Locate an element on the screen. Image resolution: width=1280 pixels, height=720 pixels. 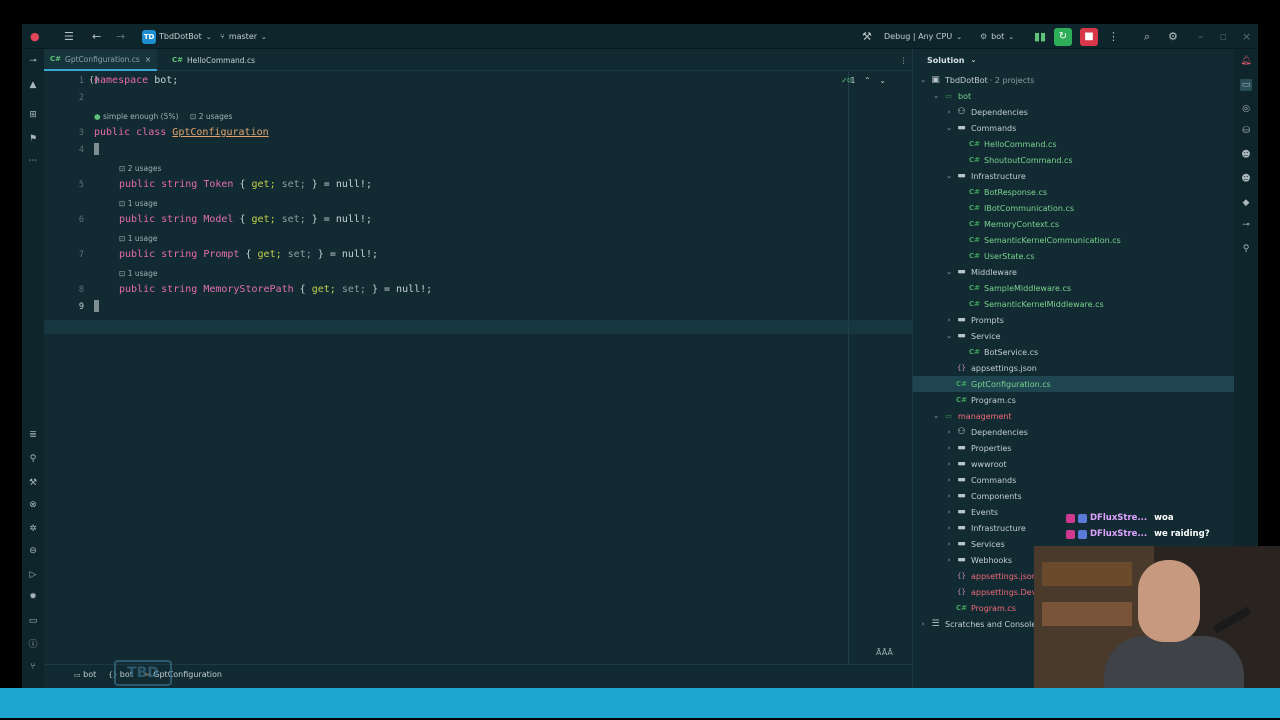
bookmarks-icon: ⚑ is located at coordinates (33, 139).